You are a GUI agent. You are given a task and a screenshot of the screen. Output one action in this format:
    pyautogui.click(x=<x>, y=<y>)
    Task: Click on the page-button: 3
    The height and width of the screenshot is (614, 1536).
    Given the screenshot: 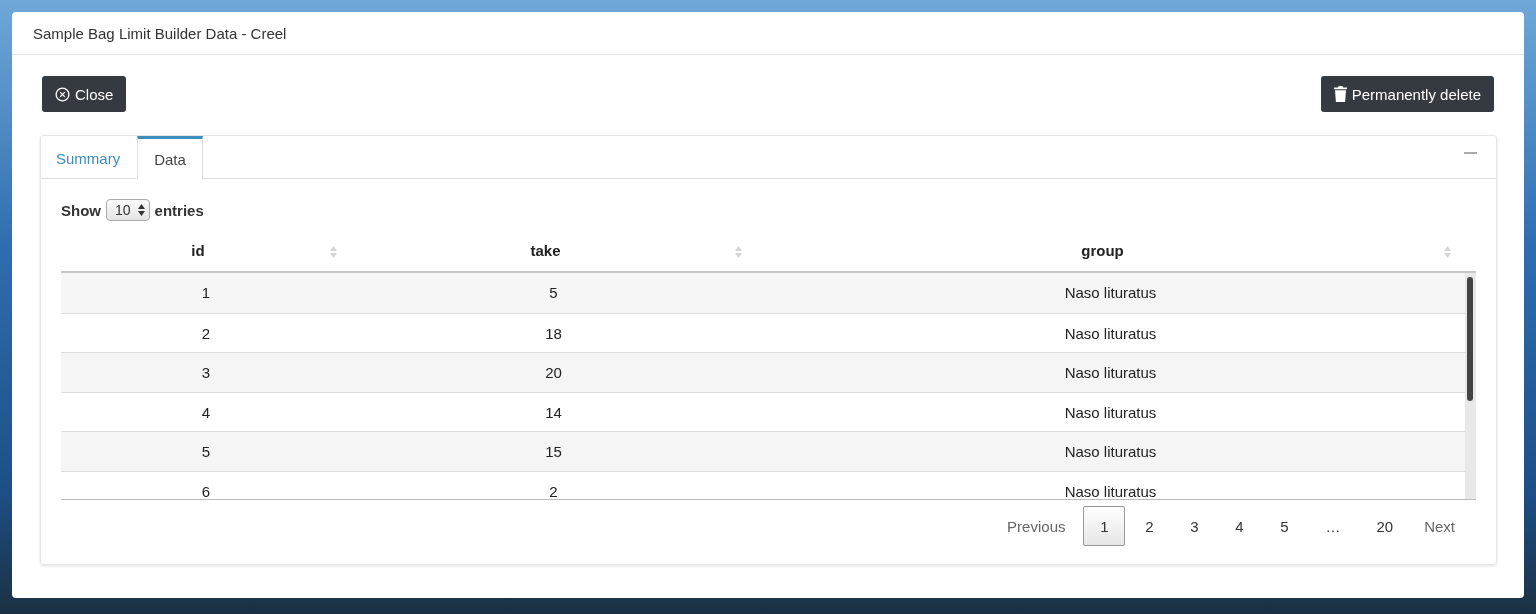 What is the action you would take?
    pyautogui.click(x=1194, y=526)
    